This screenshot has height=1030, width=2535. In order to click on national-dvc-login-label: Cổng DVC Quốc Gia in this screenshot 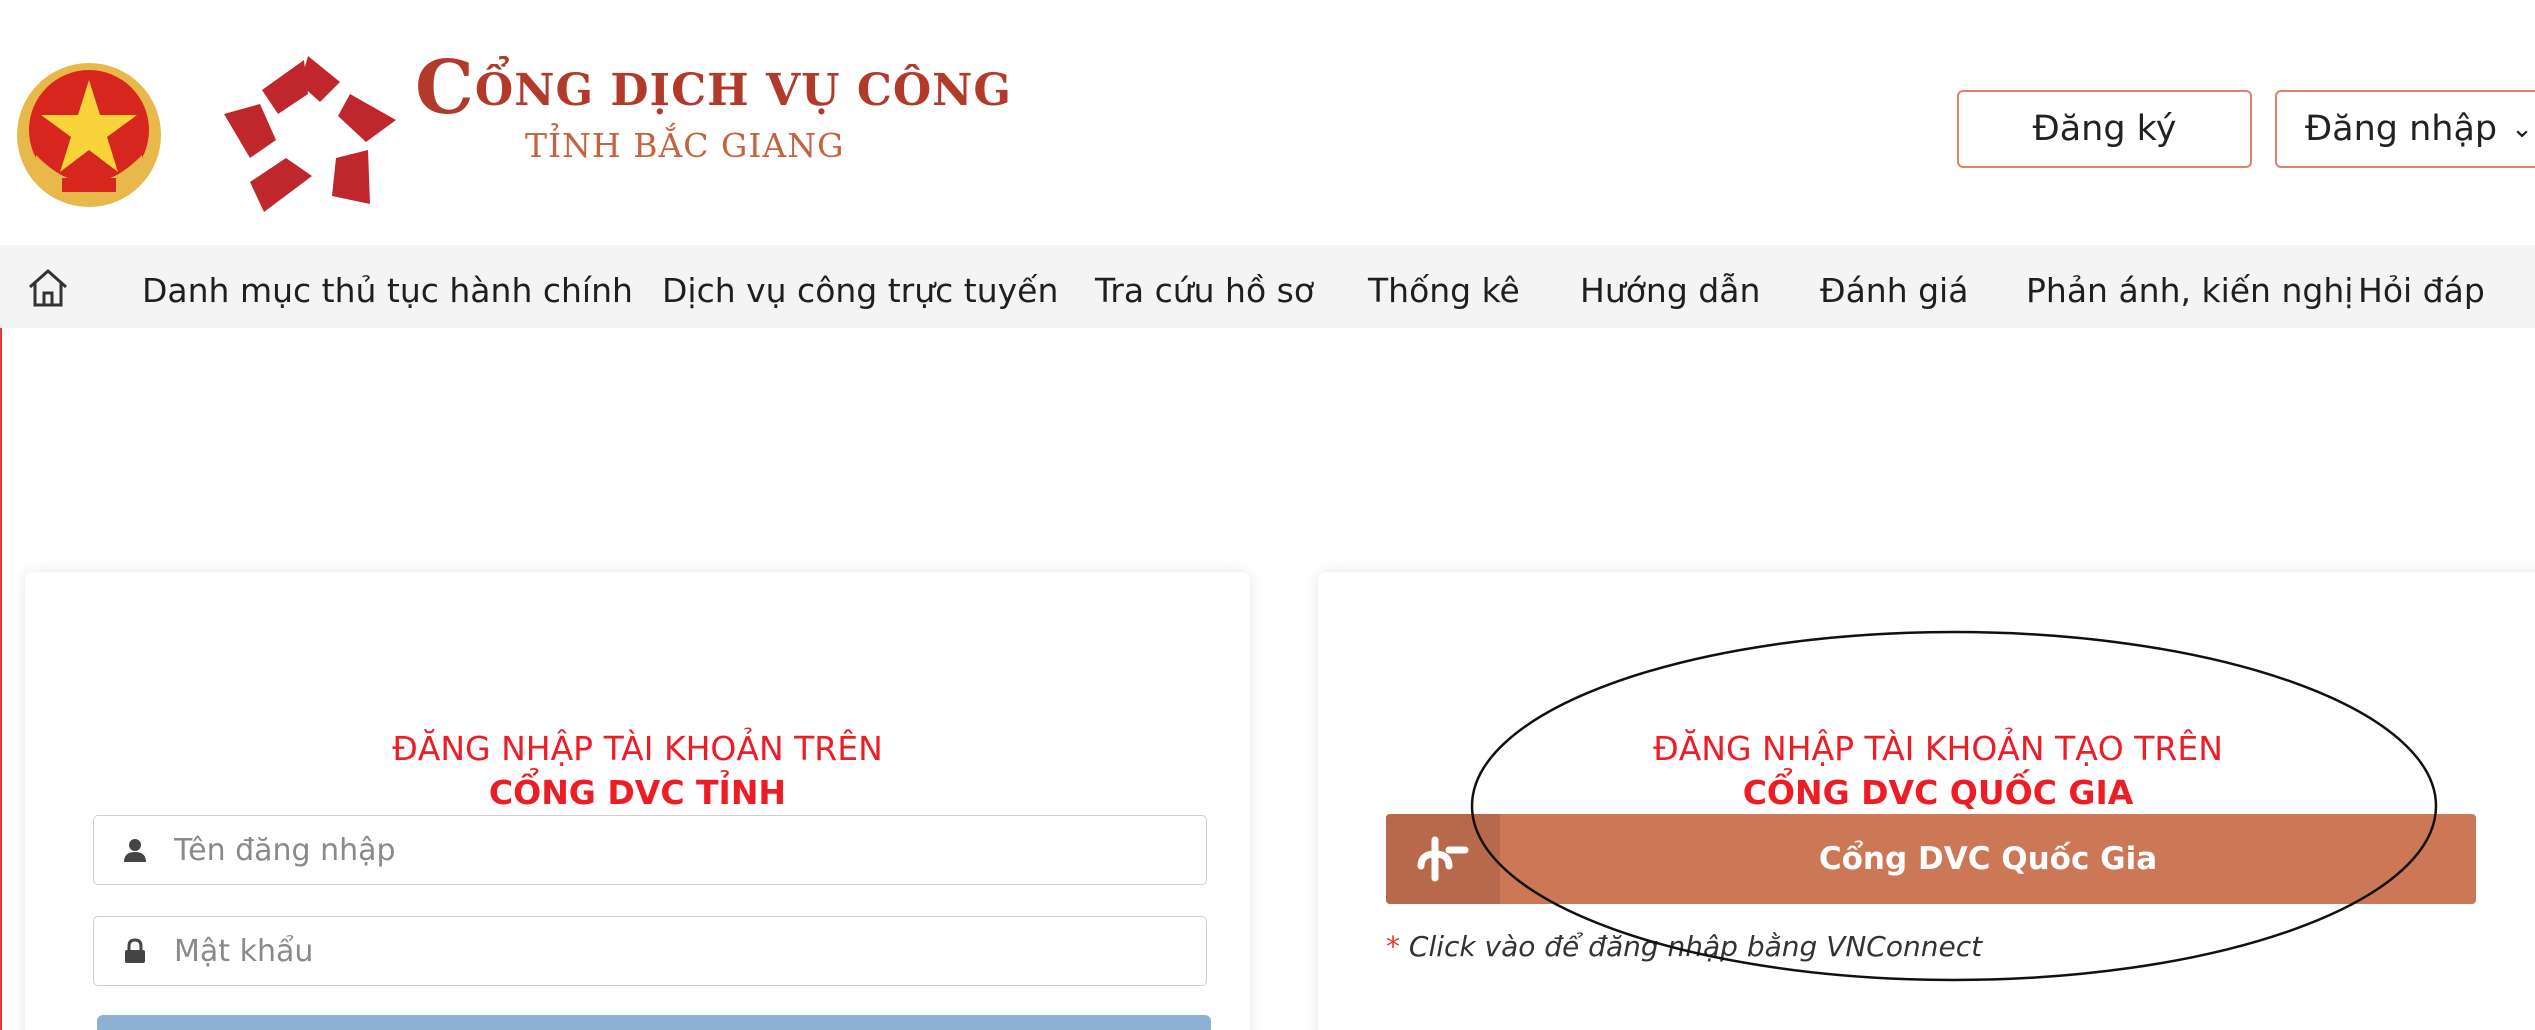, I will do `click(1988, 859)`.